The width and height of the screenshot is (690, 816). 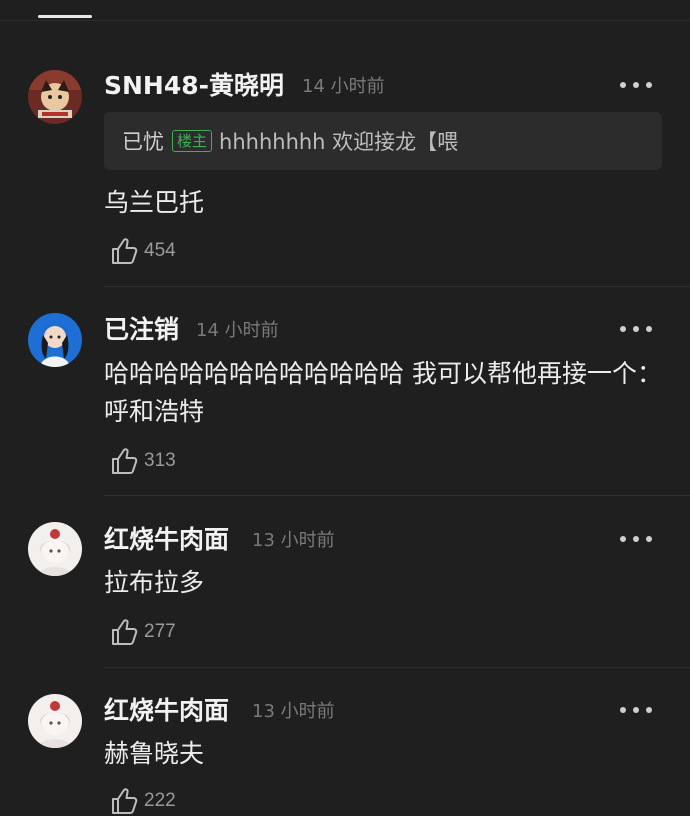 I want to click on quoted-reply: 已忧 楼主 hhhhhhhh 欢迎接龙【喂, so click(x=383, y=141).